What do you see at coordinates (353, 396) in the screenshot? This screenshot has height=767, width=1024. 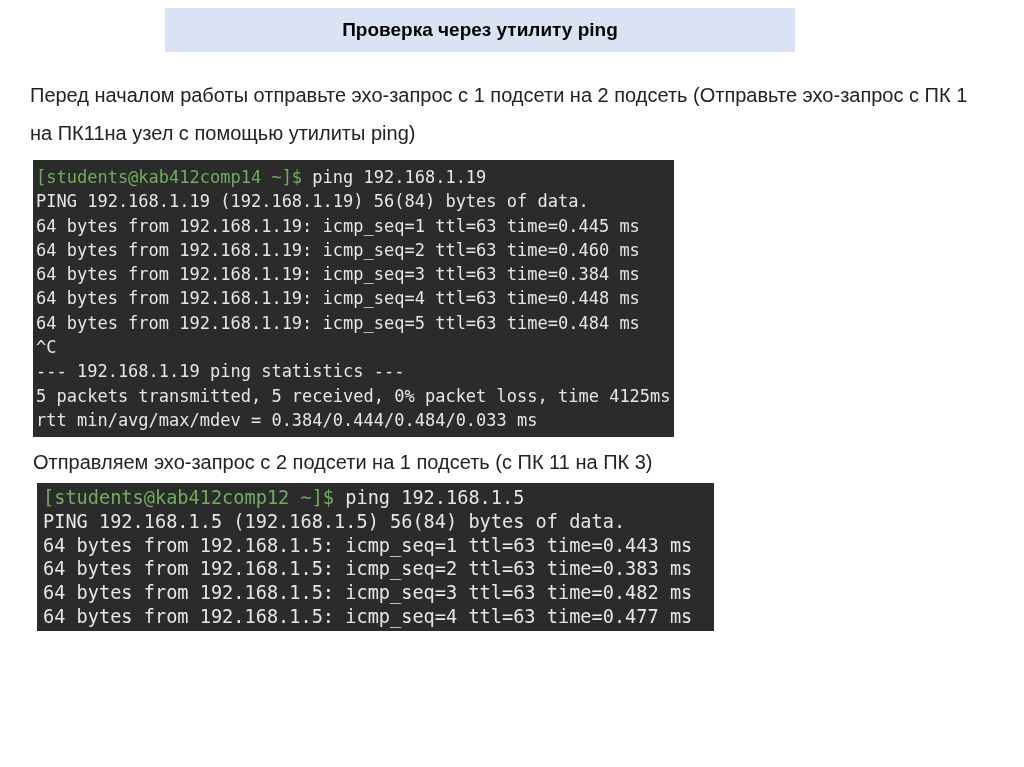 I see `output-line: 5 packets transmitted, 5 received, 0% packet loss, time 4125ms` at bounding box center [353, 396].